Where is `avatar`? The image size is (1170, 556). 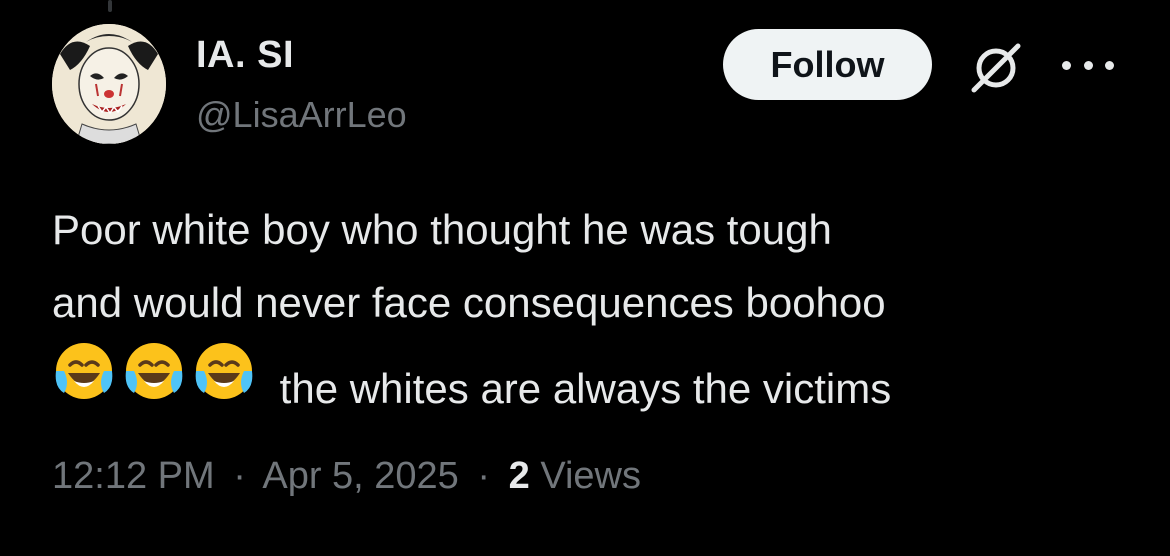 avatar is located at coordinates (109, 84).